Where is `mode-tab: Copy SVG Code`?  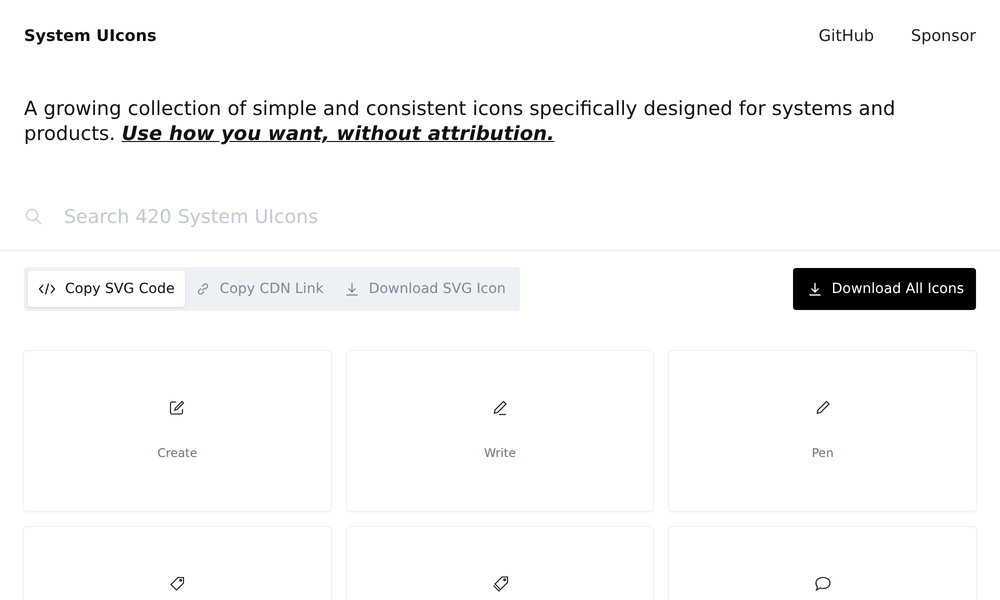
mode-tab: Copy SVG Code is located at coordinates (106, 289).